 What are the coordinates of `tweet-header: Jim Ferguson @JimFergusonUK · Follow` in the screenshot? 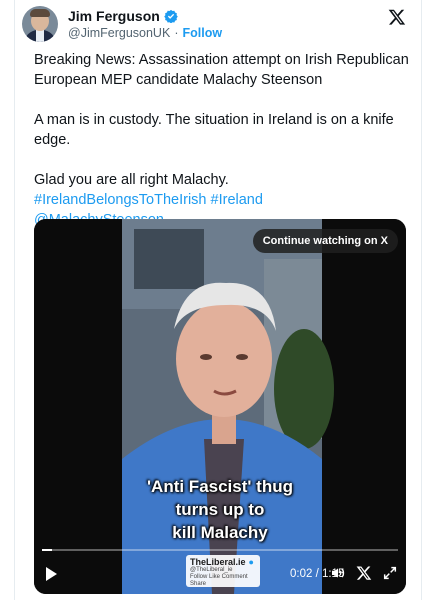 It's located at (220, 26).